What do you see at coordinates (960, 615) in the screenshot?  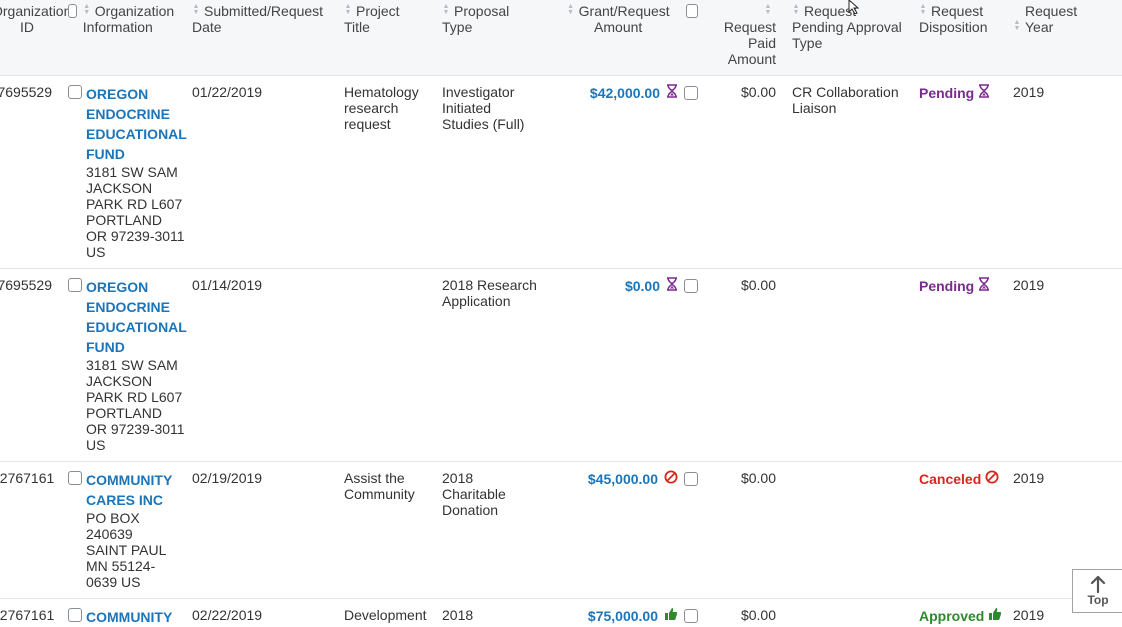 I see `disposition-status: Approved` at bounding box center [960, 615].